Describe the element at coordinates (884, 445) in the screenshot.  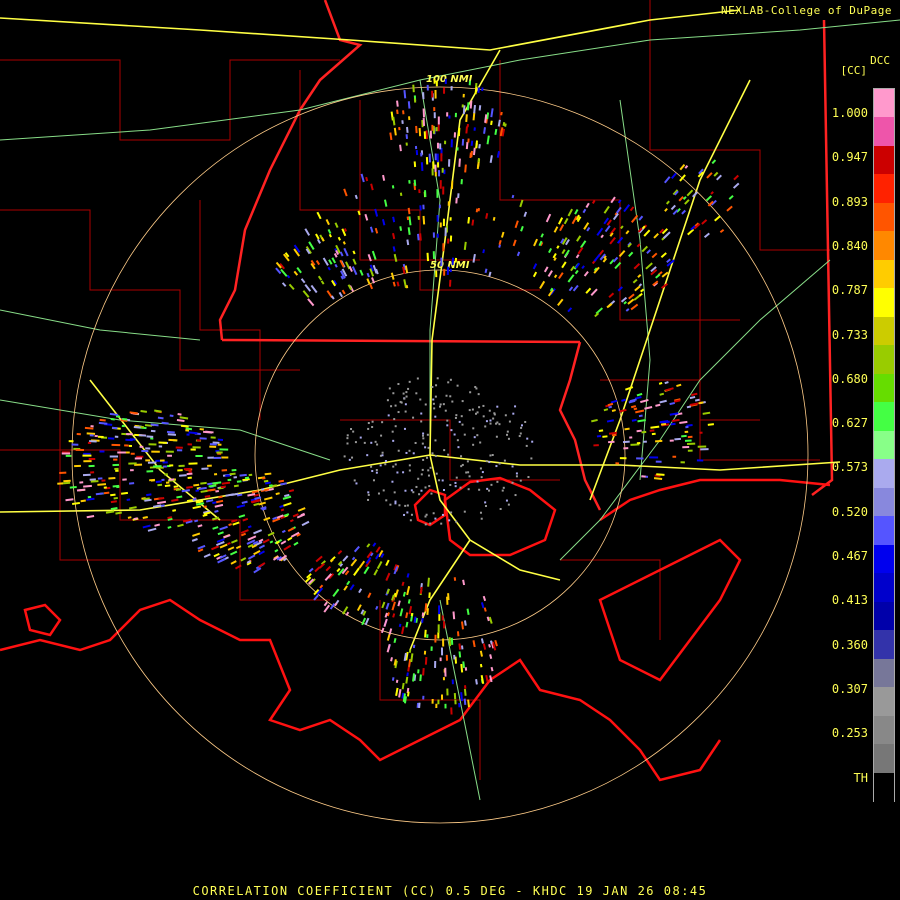
I see `color-scale-bar` at that location.